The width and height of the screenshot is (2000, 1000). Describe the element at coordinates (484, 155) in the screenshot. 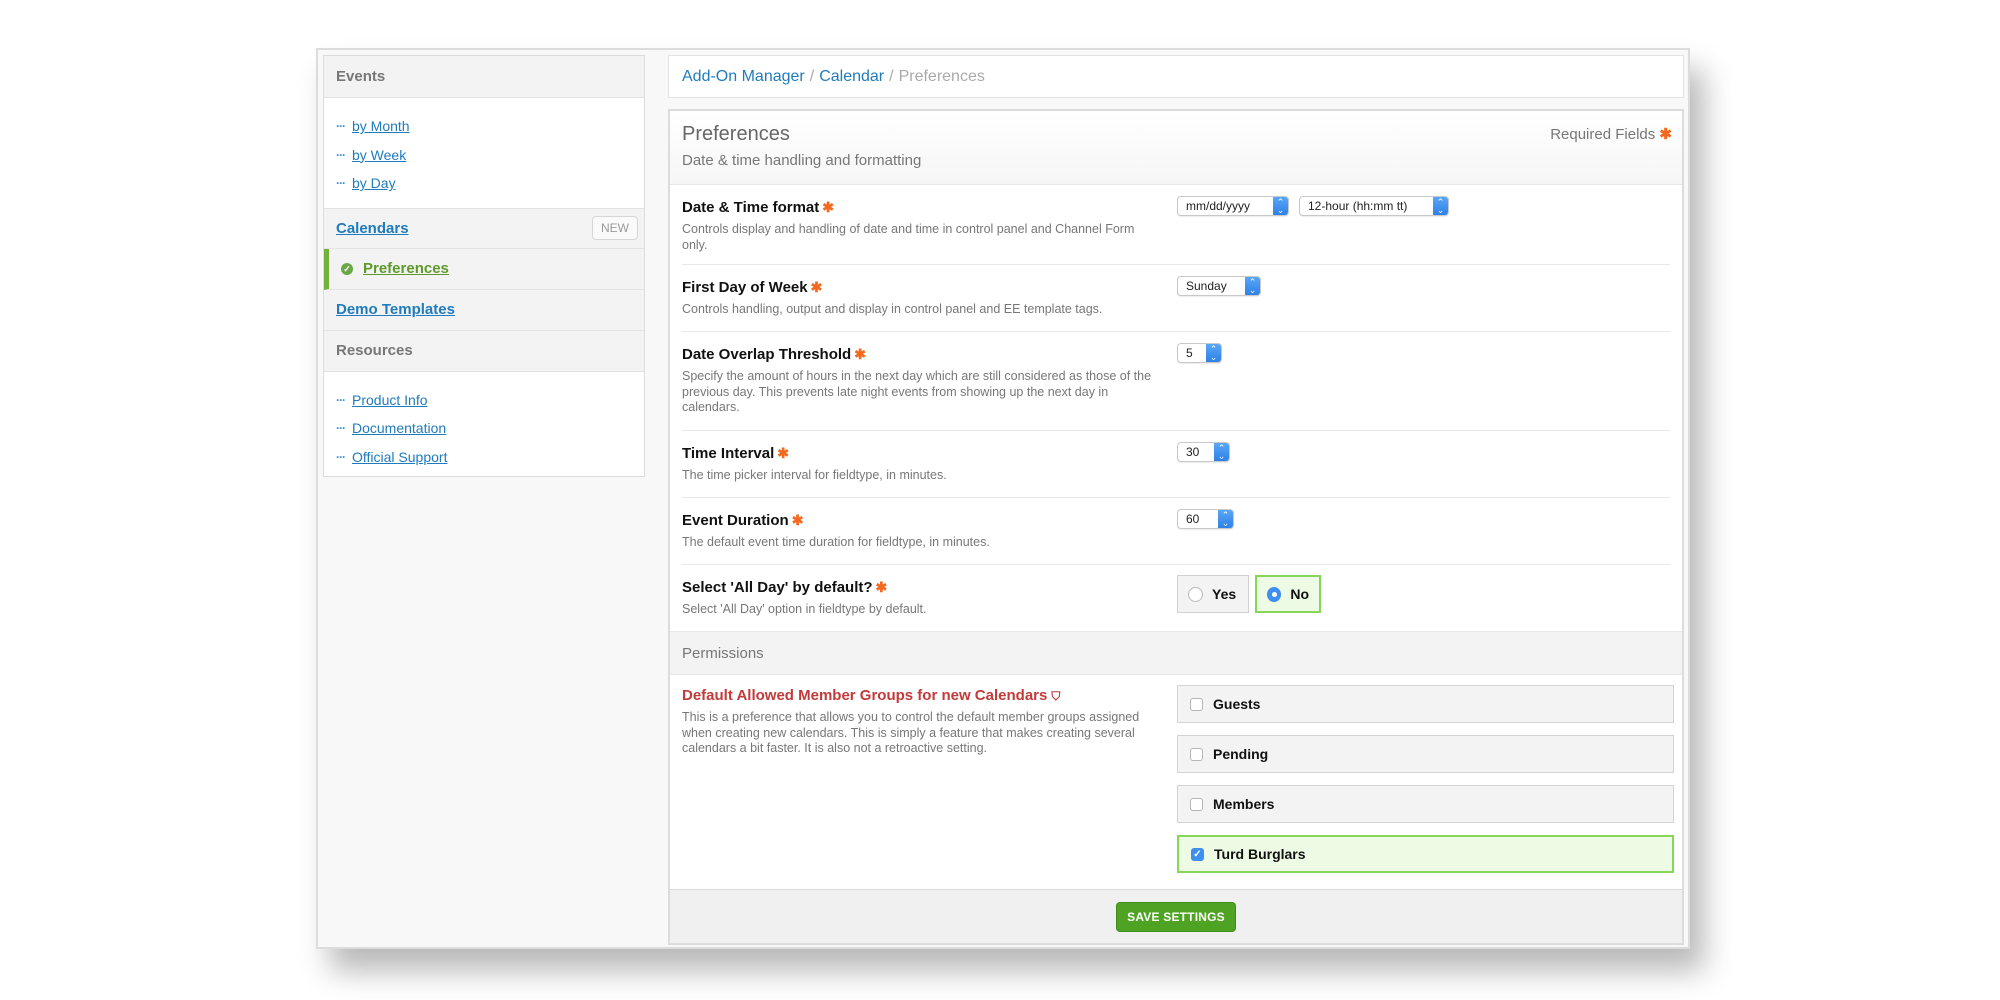

I see `sidebar-link-by-week: ··· by Week` at that location.